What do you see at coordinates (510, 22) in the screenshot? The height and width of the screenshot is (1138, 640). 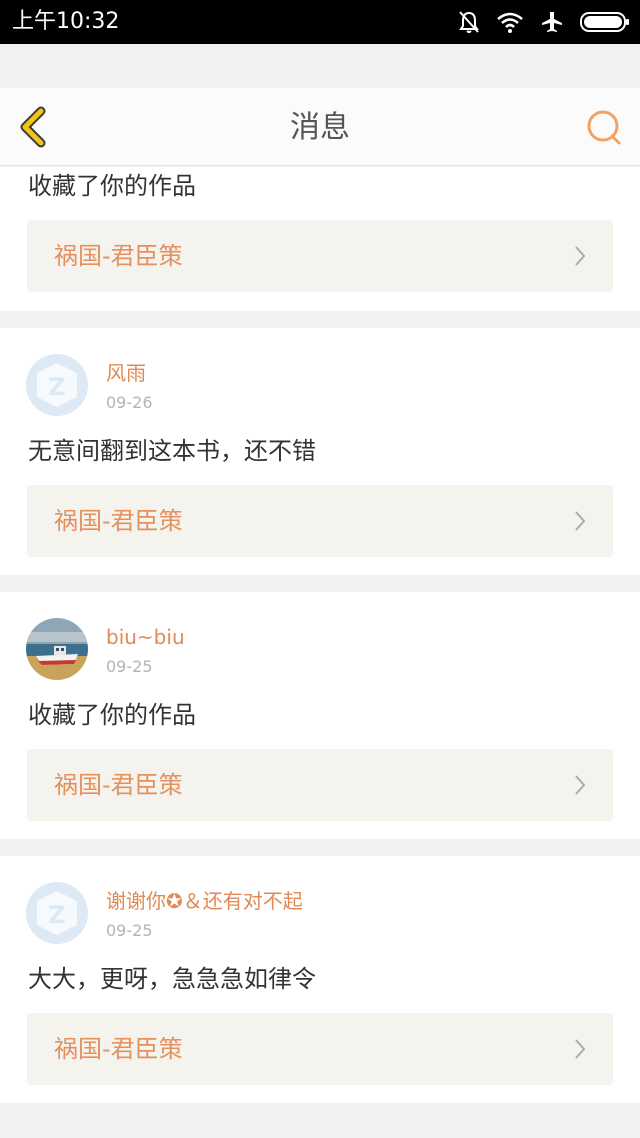 I see `wifi-icon` at bounding box center [510, 22].